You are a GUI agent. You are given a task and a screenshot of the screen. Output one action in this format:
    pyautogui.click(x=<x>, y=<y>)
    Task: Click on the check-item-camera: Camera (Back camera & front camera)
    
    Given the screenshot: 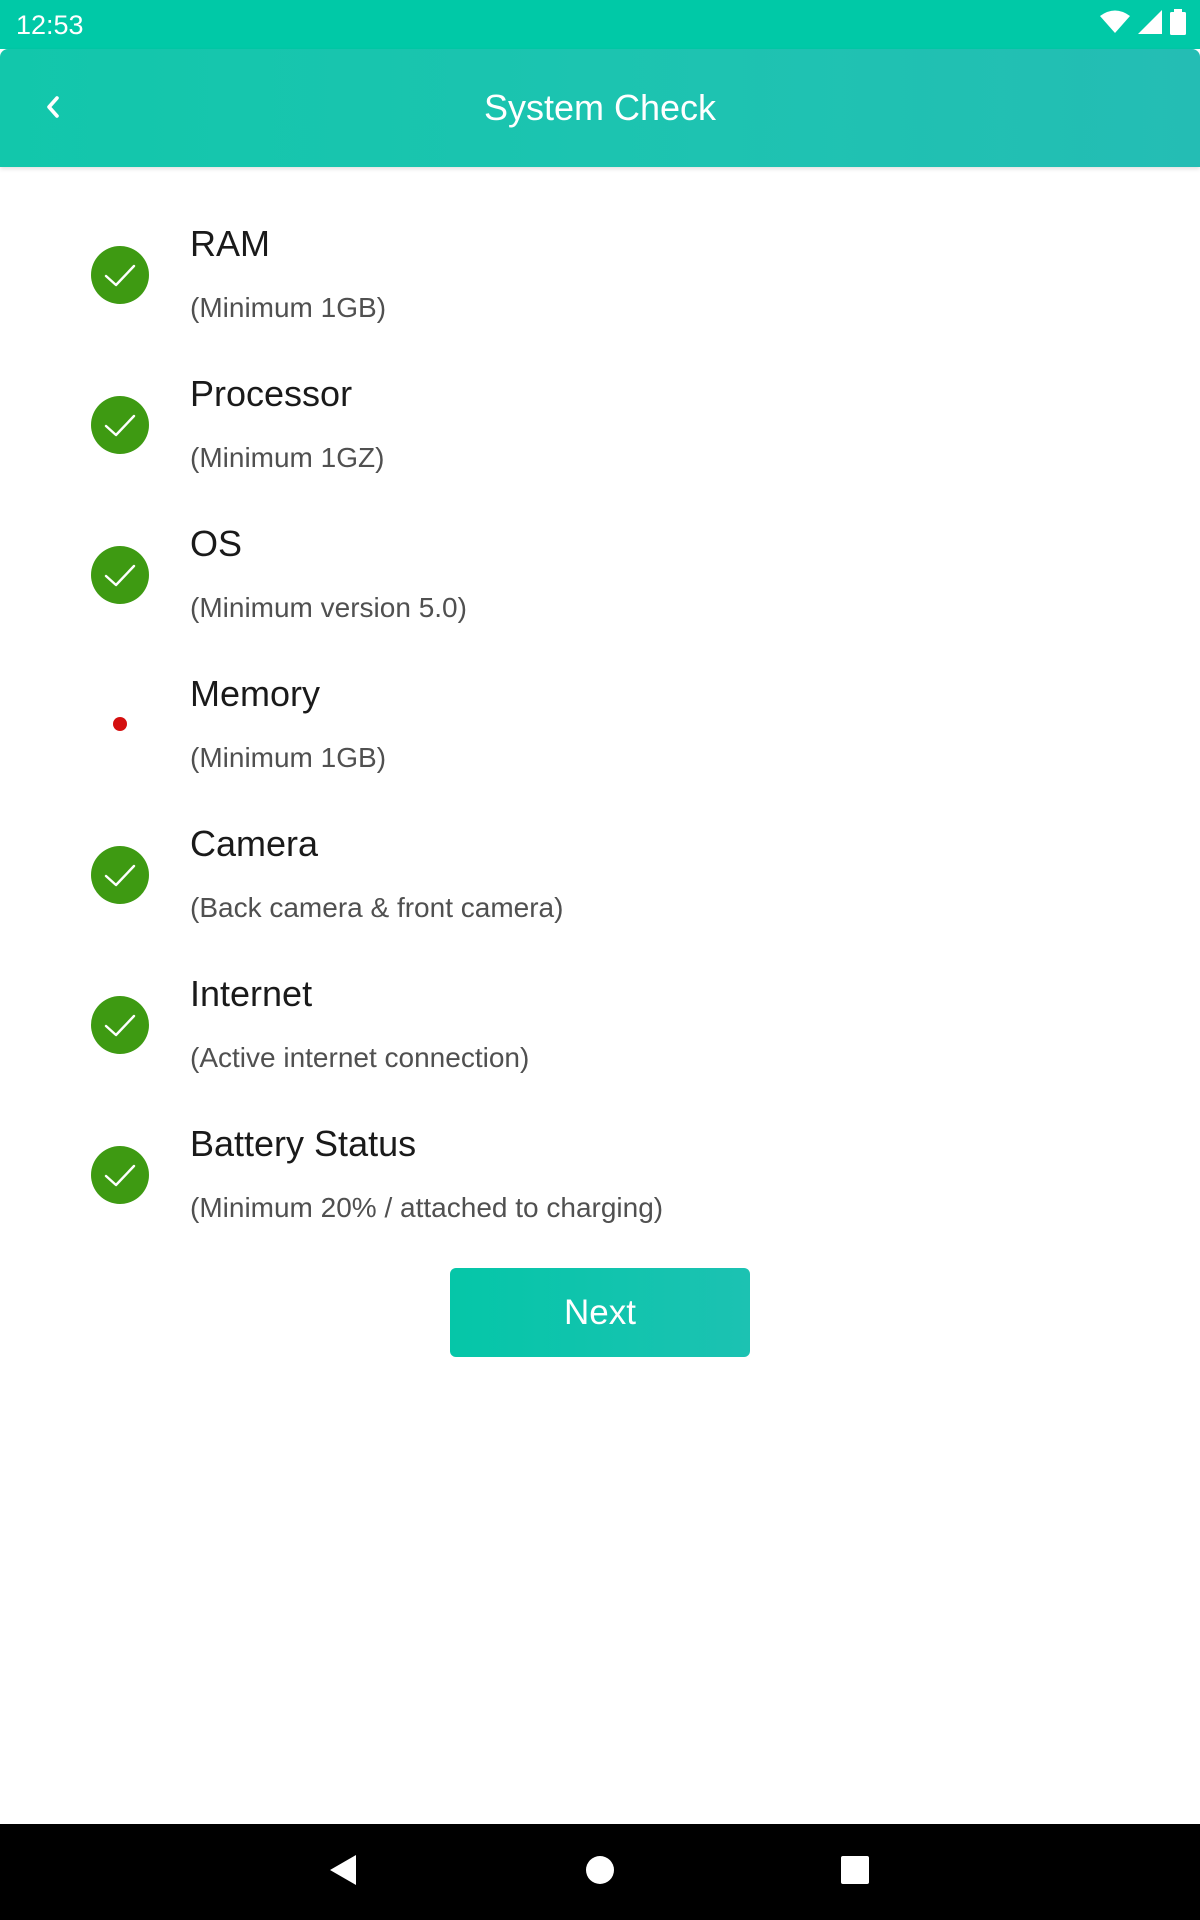 What is the action you would take?
    pyautogui.click(x=600, y=845)
    